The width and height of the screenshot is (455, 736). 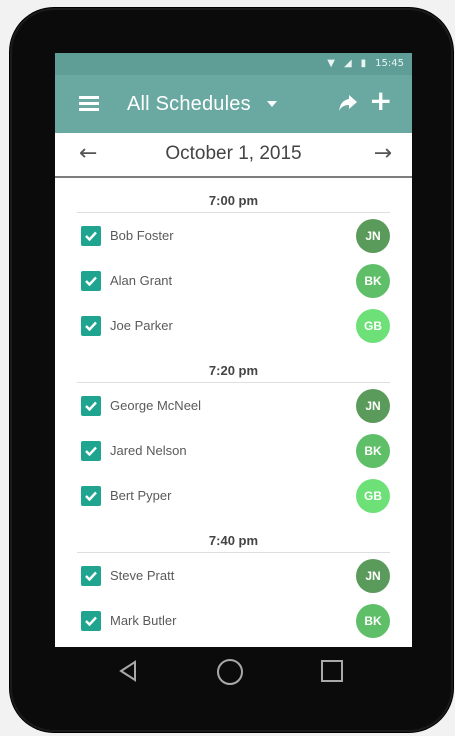 I want to click on android-nav-bar, so click(x=233, y=672).